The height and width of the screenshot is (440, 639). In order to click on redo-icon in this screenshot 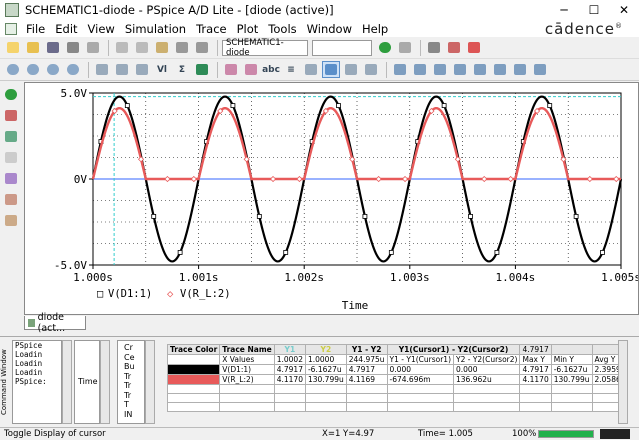, I will do `click(202, 47)`.